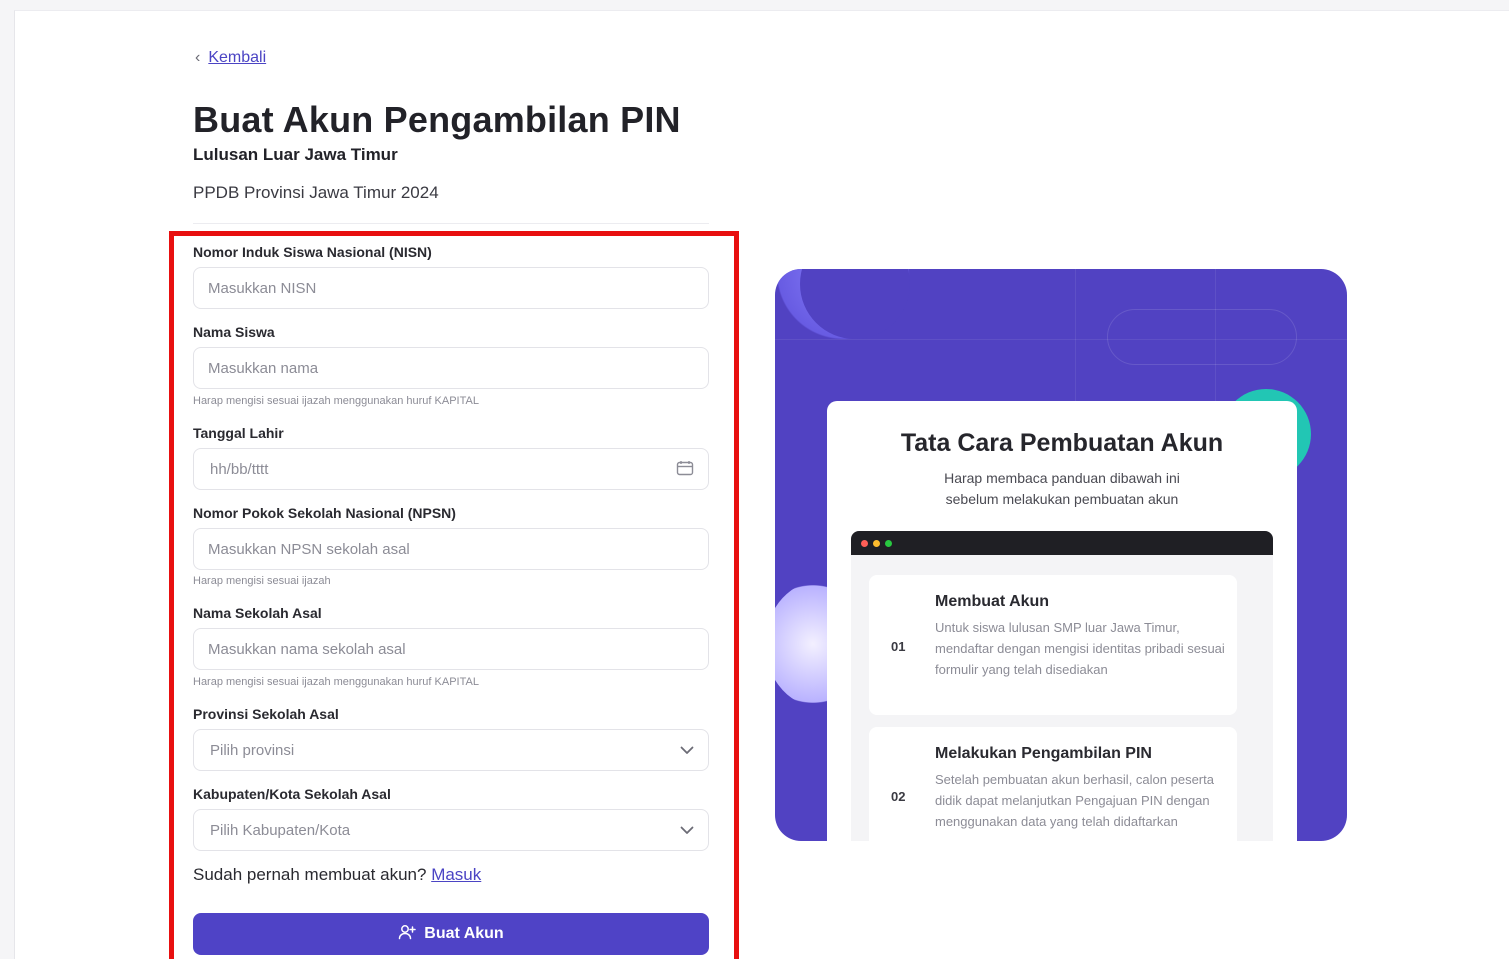 The height and width of the screenshot is (959, 1509). What do you see at coordinates (295, 154) in the screenshot?
I see `page-subtitle: Lulusan Luar Jawa Timur` at bounding box center [295, 154].